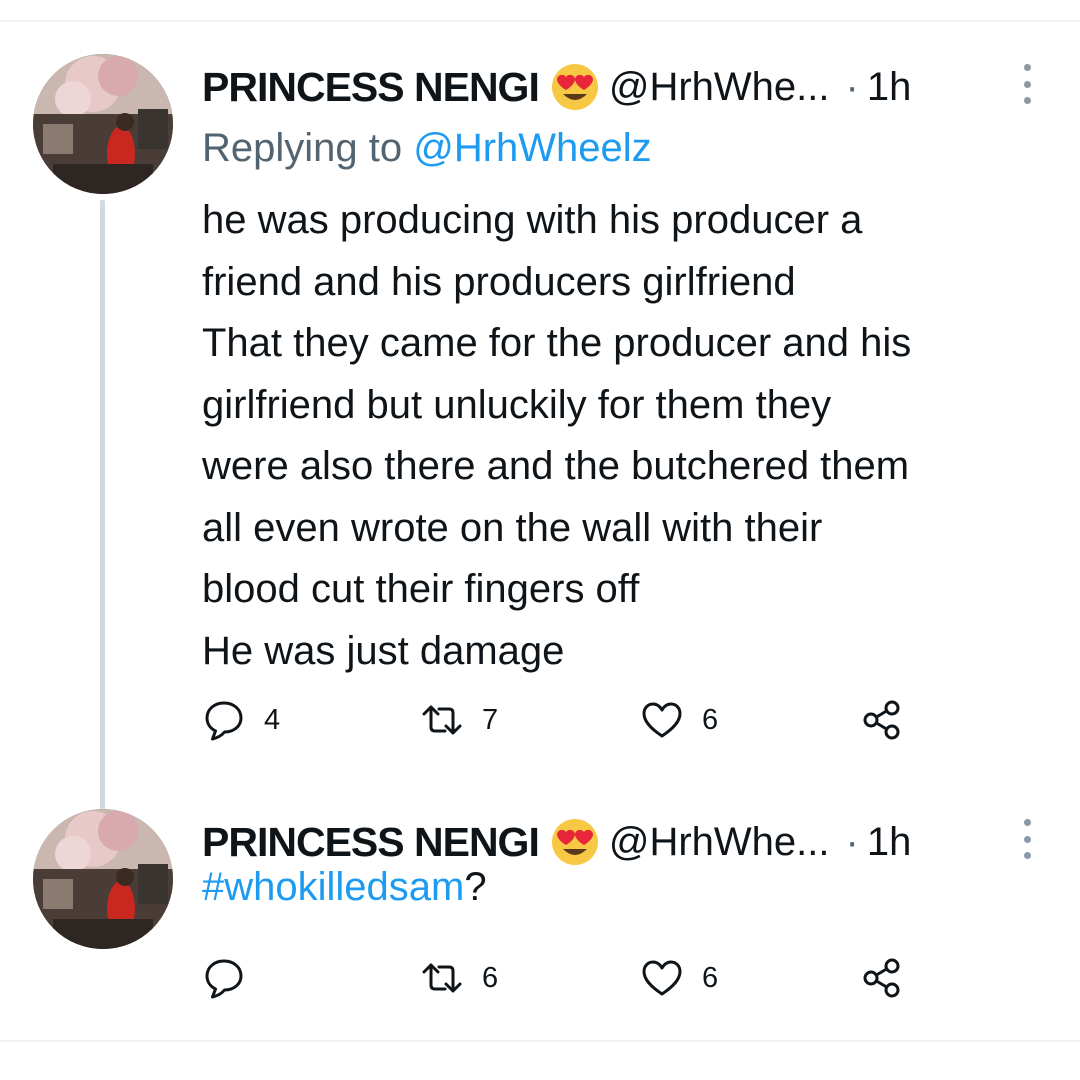 This screenshot has width=1080, height=1080. I want to click on tweet-text-line: he was producing with his producer a, so click(532, 220).